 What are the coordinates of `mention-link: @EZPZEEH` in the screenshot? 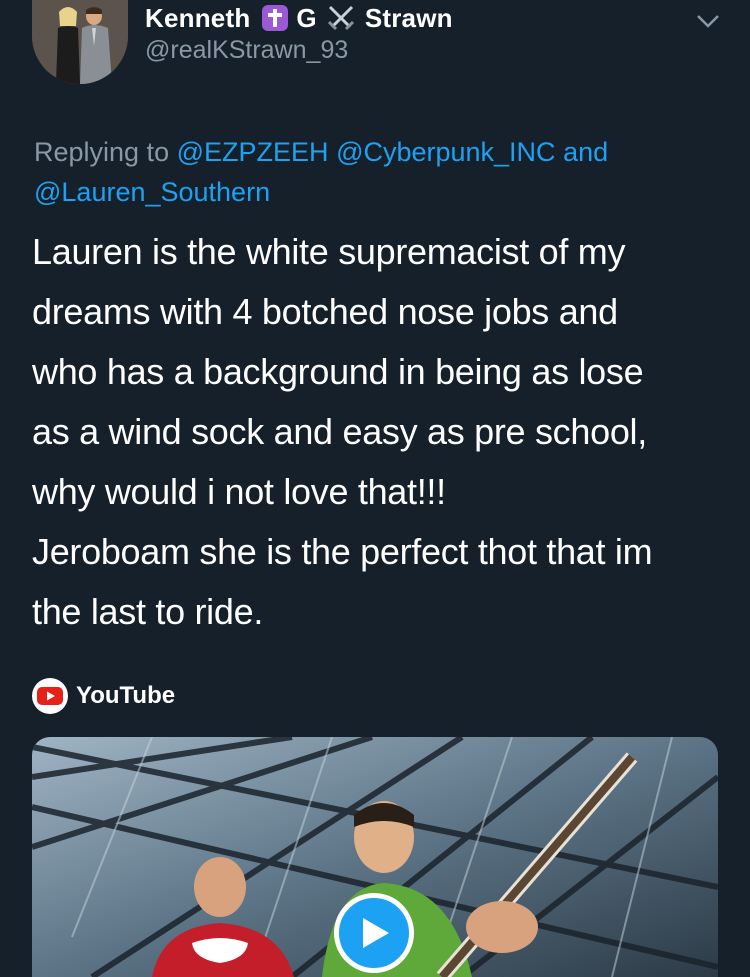 It's located at (253, 152).